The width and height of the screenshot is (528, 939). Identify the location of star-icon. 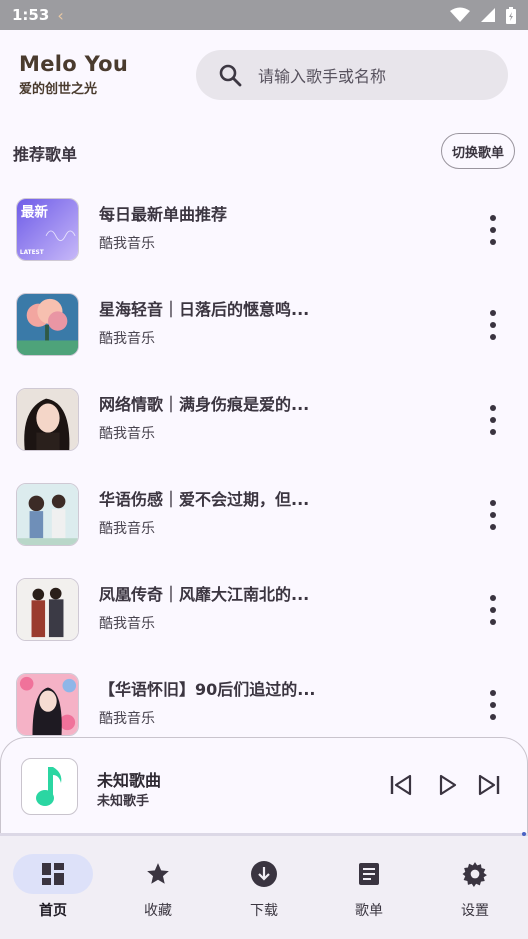
(158, 873).